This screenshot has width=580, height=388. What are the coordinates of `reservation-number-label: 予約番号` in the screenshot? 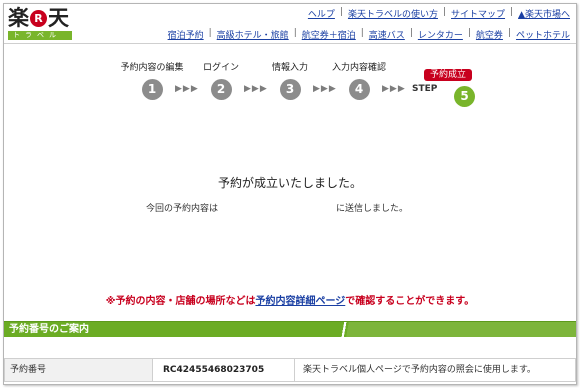 It's located at (79, 370).